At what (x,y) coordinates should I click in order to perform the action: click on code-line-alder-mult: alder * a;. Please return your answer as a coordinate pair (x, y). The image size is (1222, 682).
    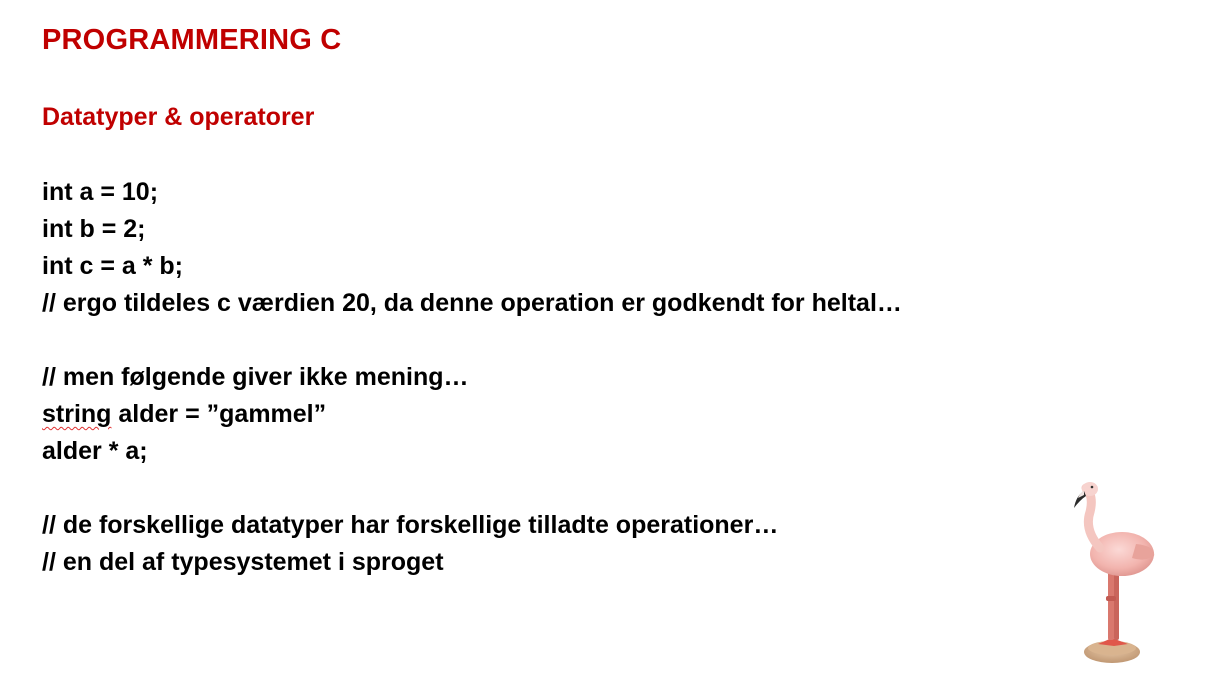
    Looking at the image, I should click on (95, 451).